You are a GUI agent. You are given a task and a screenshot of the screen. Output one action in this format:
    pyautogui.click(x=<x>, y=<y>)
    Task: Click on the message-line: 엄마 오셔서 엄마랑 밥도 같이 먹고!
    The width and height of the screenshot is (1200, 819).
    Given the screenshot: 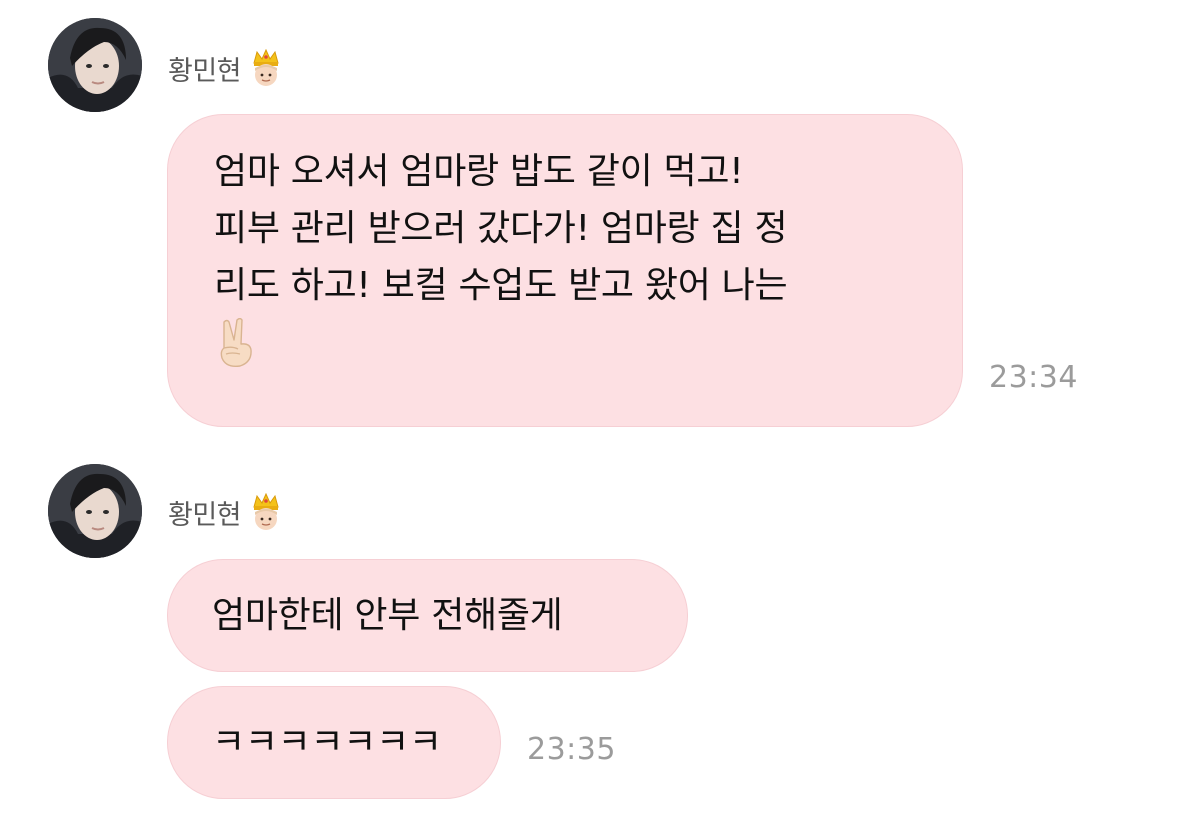 What is the action you would take?
    pyautogui.click(x=479, y=171)
    